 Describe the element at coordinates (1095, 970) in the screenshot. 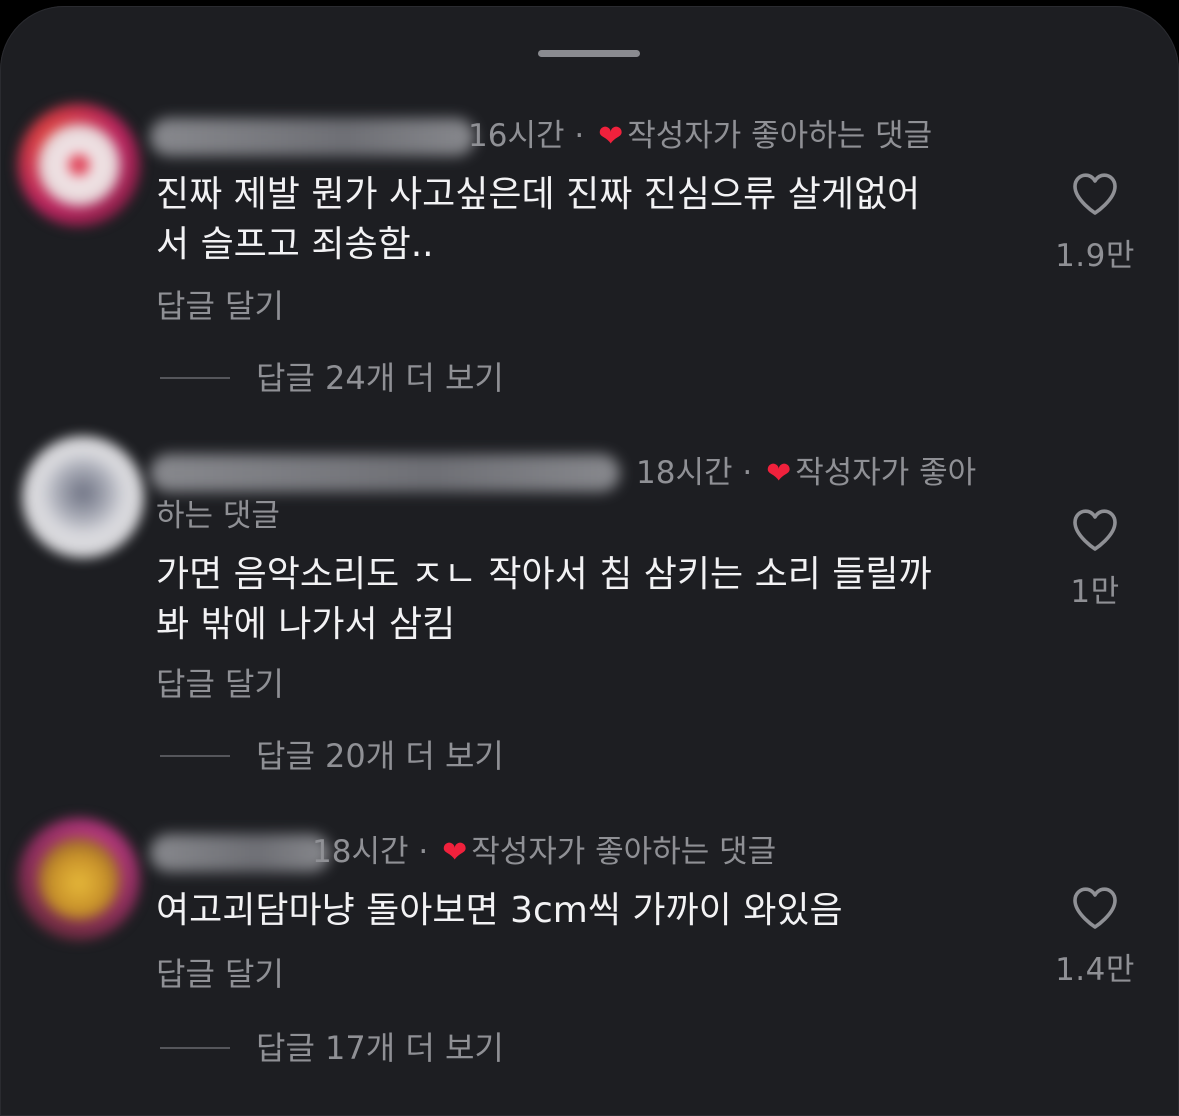

I see `like-count: 1.4만` at that location.